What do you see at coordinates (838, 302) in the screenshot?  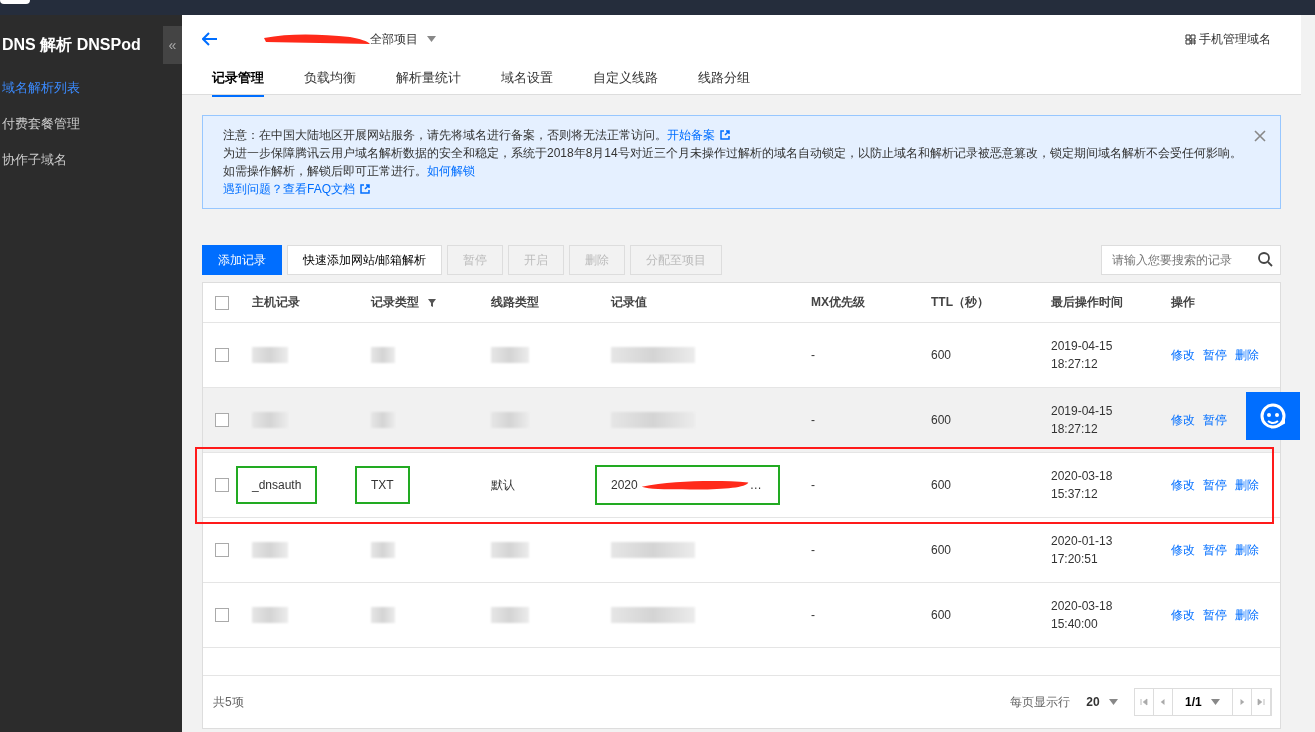 I see `column-header: MX优先级` at bounding box center [838, 302].